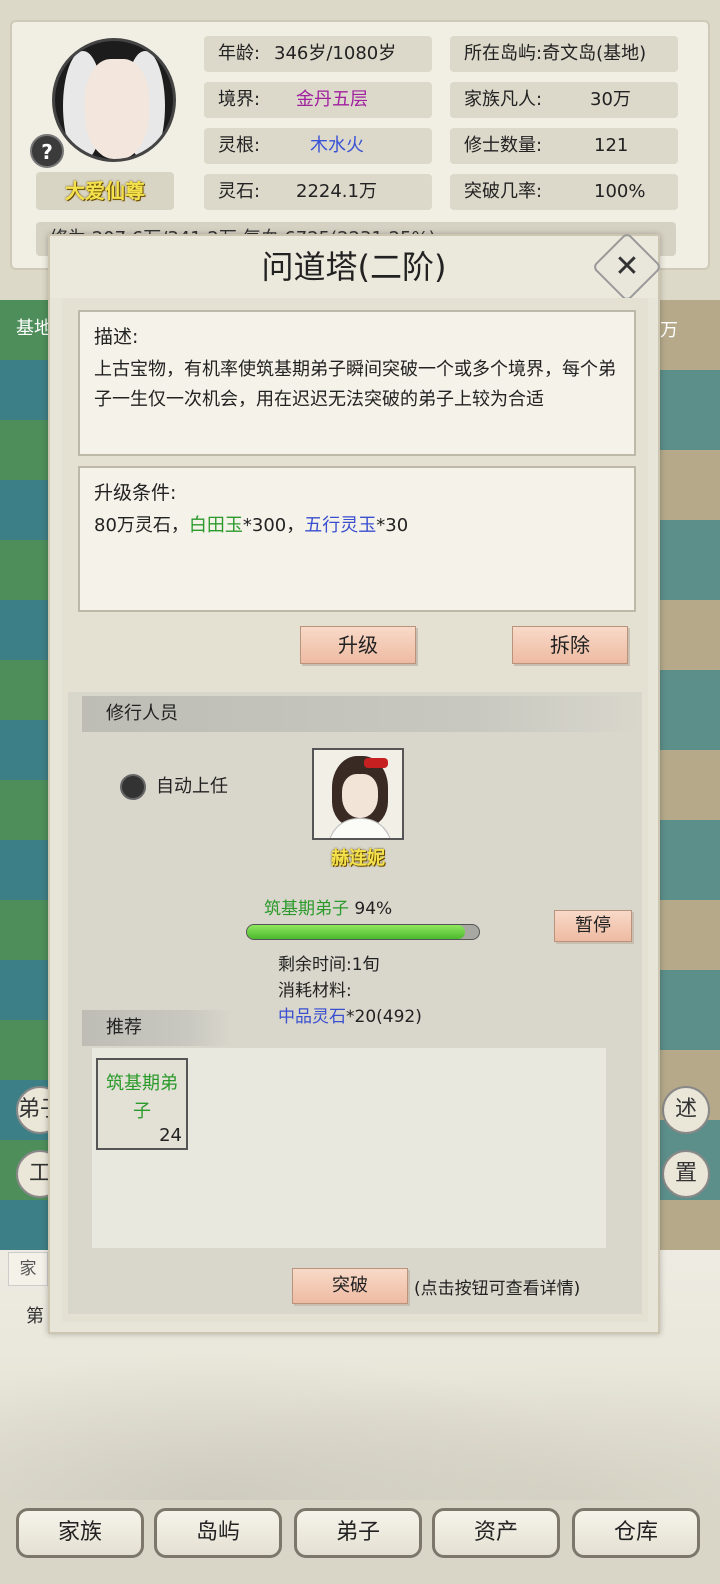  I want to click on stat-spirit-stone: 灵石: 2224.1万, so click(318, 192).